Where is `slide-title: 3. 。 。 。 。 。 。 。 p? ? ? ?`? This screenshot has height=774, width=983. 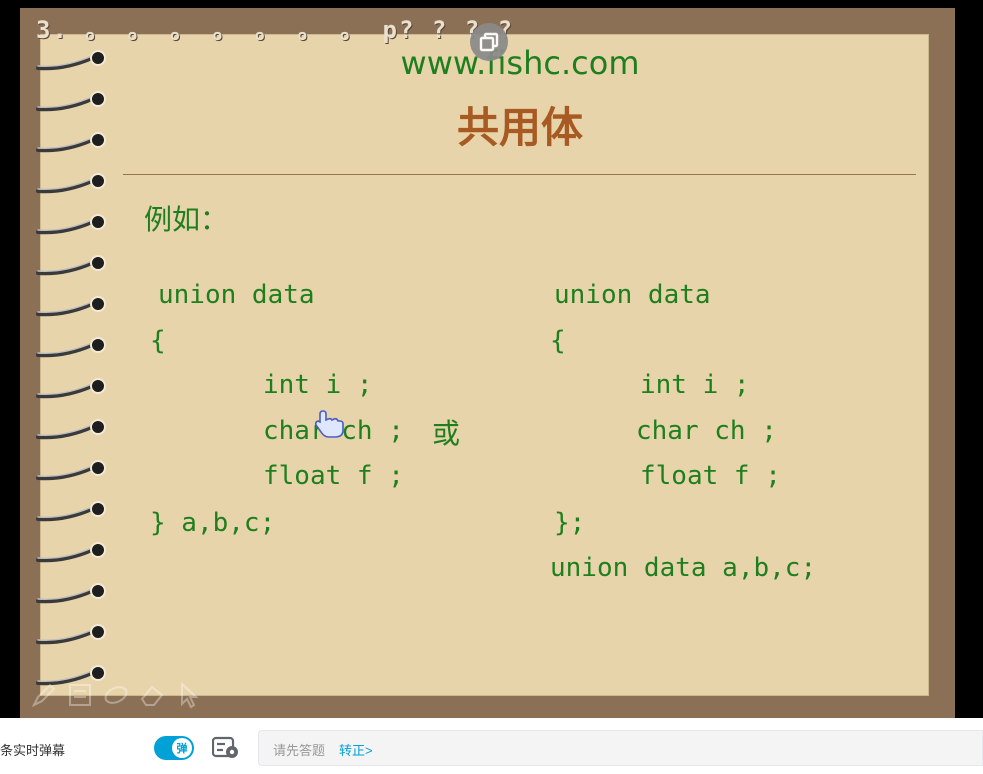 slide-title: 3. 。 。 。 。 。 。 。 p? ? ? ? is located at coordinates (275, 30).